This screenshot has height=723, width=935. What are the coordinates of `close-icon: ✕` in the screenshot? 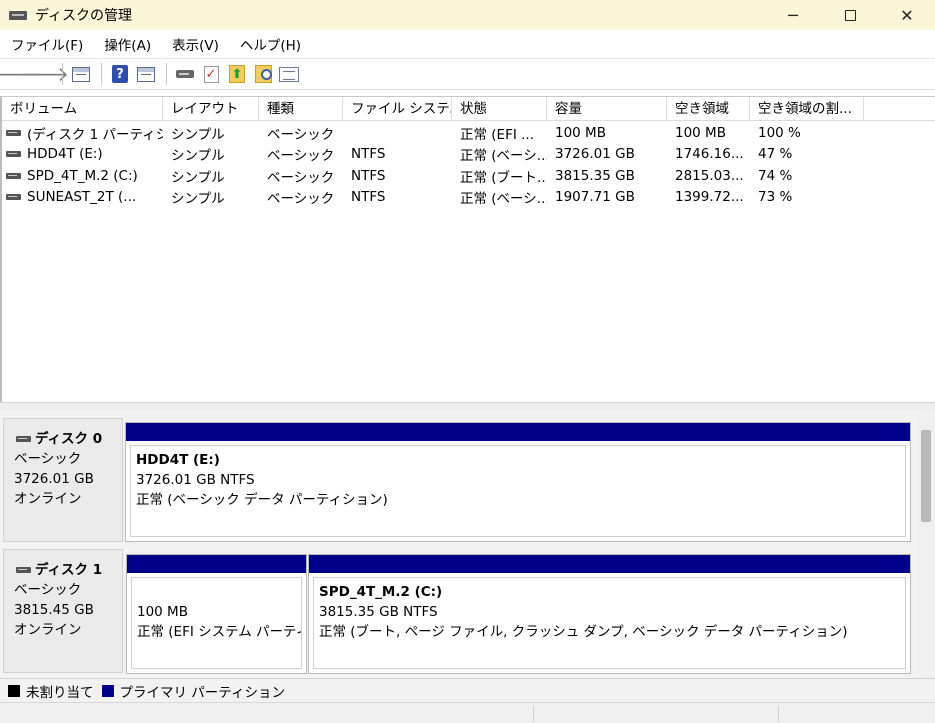 It's located at (907, 15).